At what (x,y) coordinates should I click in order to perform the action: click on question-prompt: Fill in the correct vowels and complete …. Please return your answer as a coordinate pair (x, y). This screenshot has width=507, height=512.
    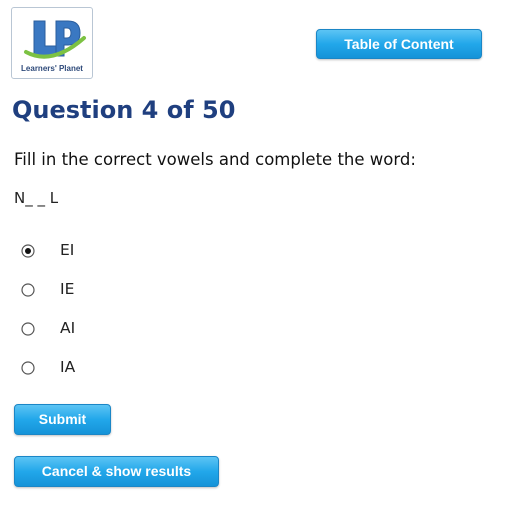
    Looking at the image, I should click on (215, 159).